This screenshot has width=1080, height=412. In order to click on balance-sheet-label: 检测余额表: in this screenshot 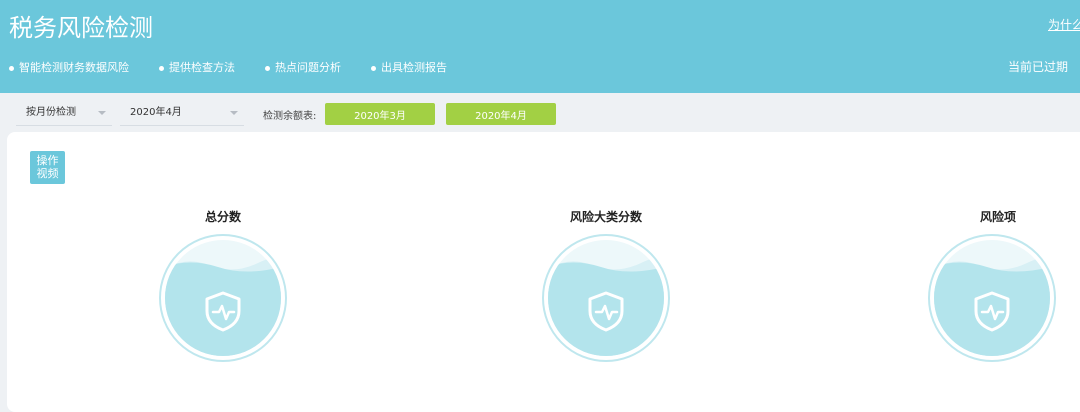, I will do `click(290, 116)`.